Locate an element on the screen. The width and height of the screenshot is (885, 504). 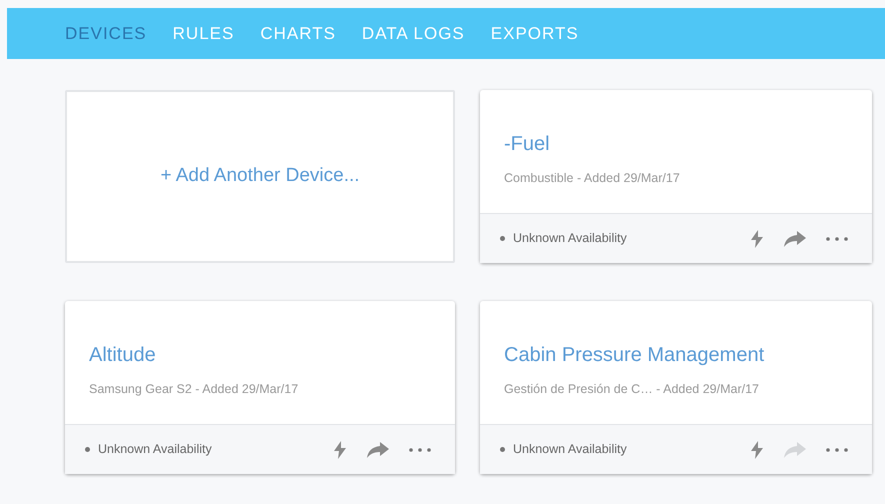
nav-tab: DEVICES is located at coordinates (106, 33).